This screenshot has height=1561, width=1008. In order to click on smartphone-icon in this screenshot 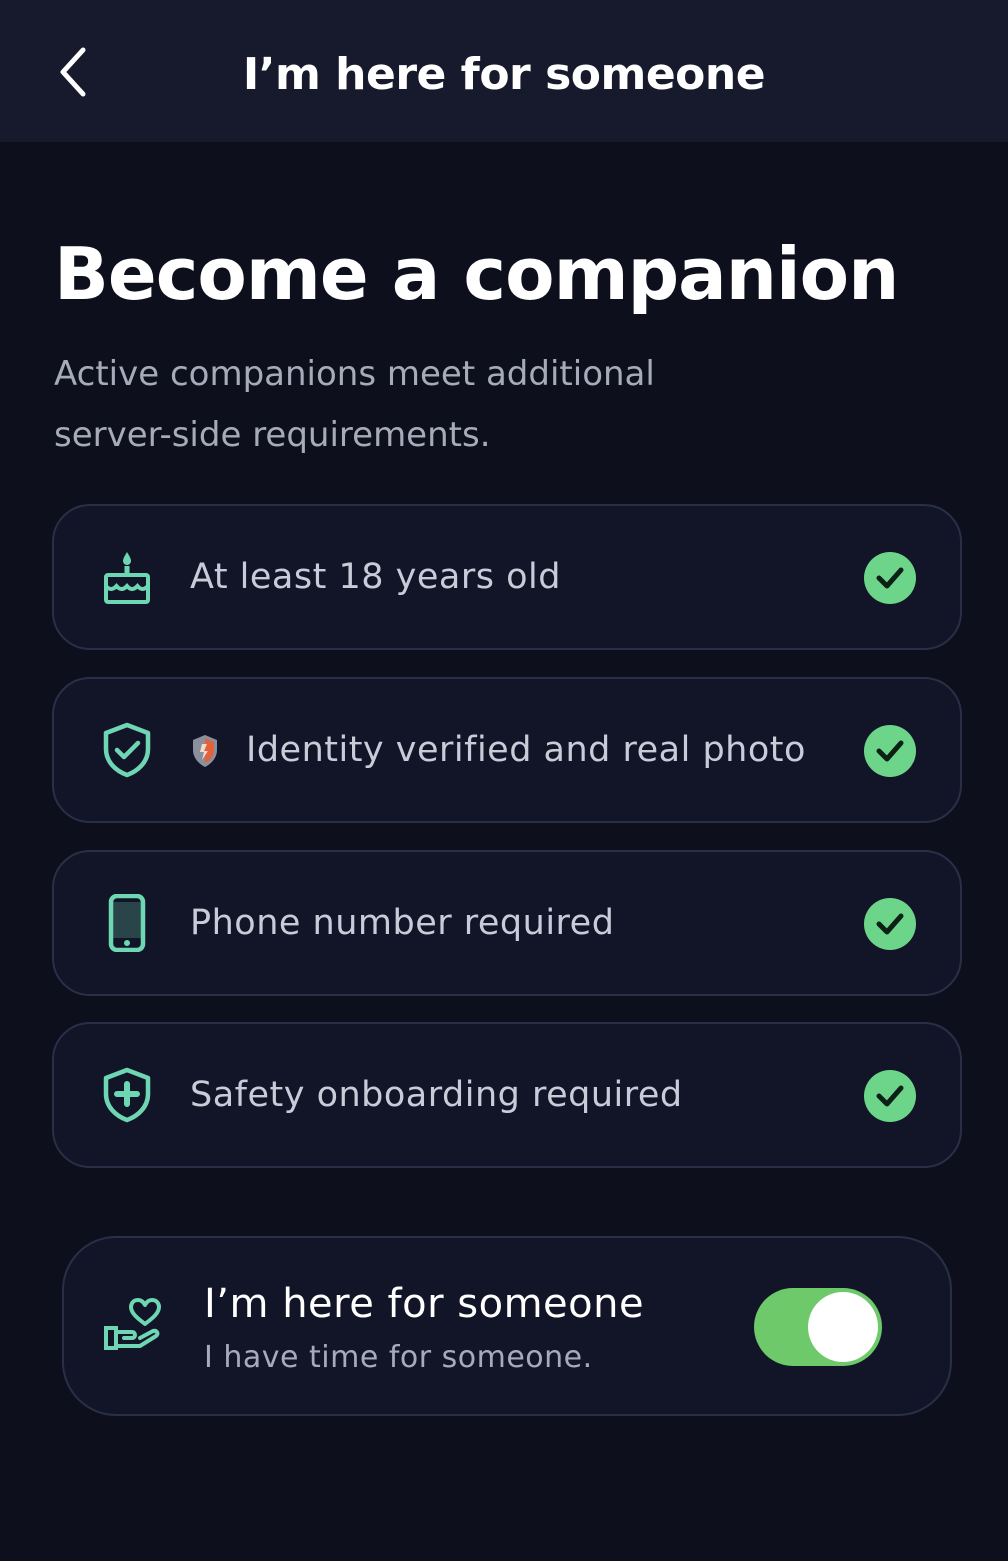, I will do `click(127, 923)`.